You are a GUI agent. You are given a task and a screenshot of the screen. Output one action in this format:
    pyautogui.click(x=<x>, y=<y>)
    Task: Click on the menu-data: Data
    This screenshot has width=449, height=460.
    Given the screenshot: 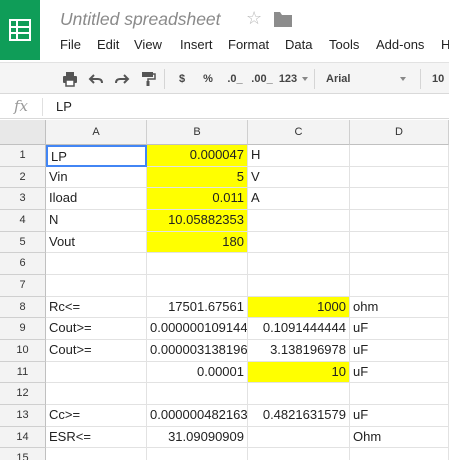 What is the action you would take?
    pyautogui.click(x=298, y=45)
    